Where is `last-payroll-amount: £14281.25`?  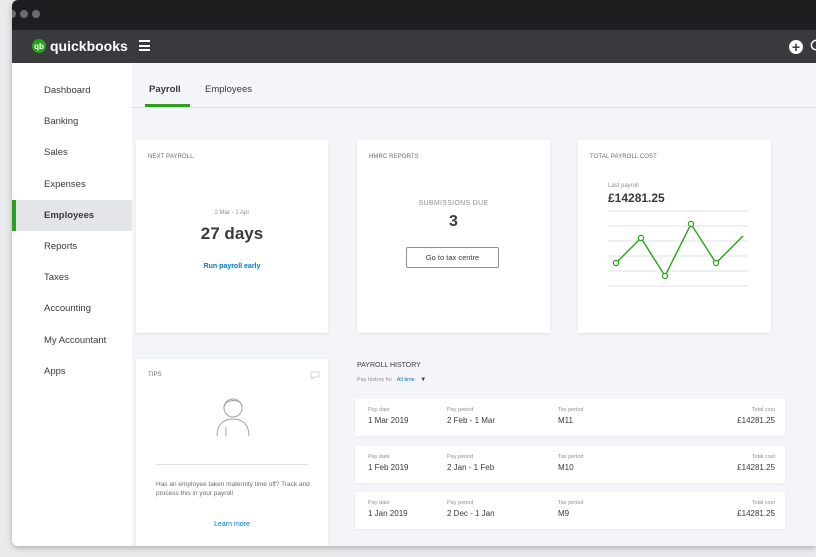
last-payroll-amount: £14281.25 is located at coordinates (636, 198).